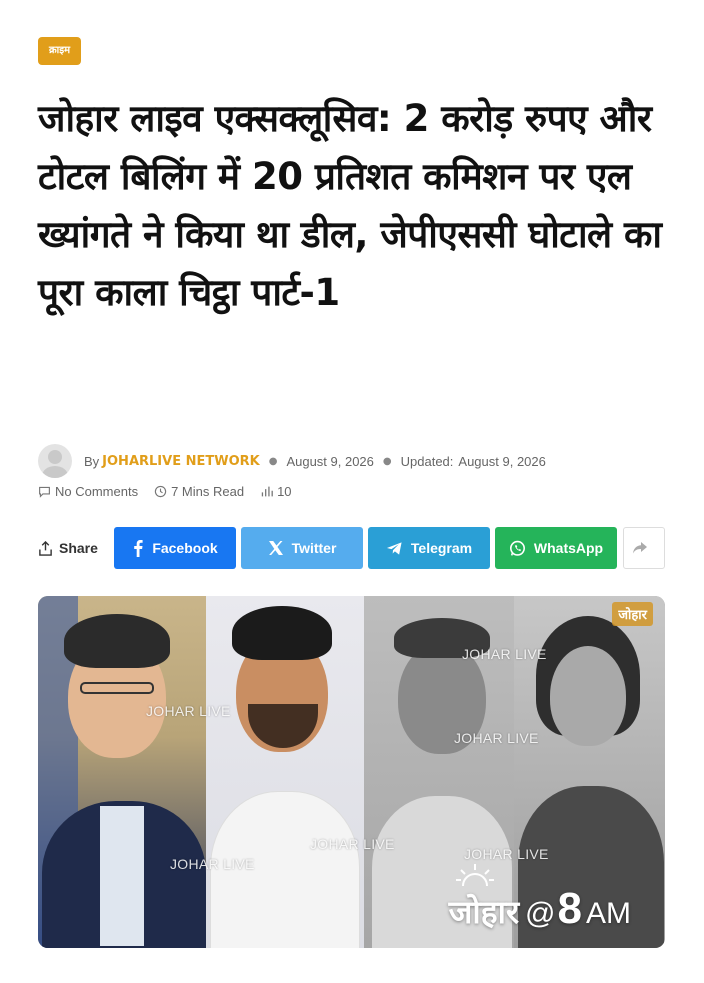  Describe the element at coordinates (569, 908) in the screenshot. I see `brand-number: 8` at that location.